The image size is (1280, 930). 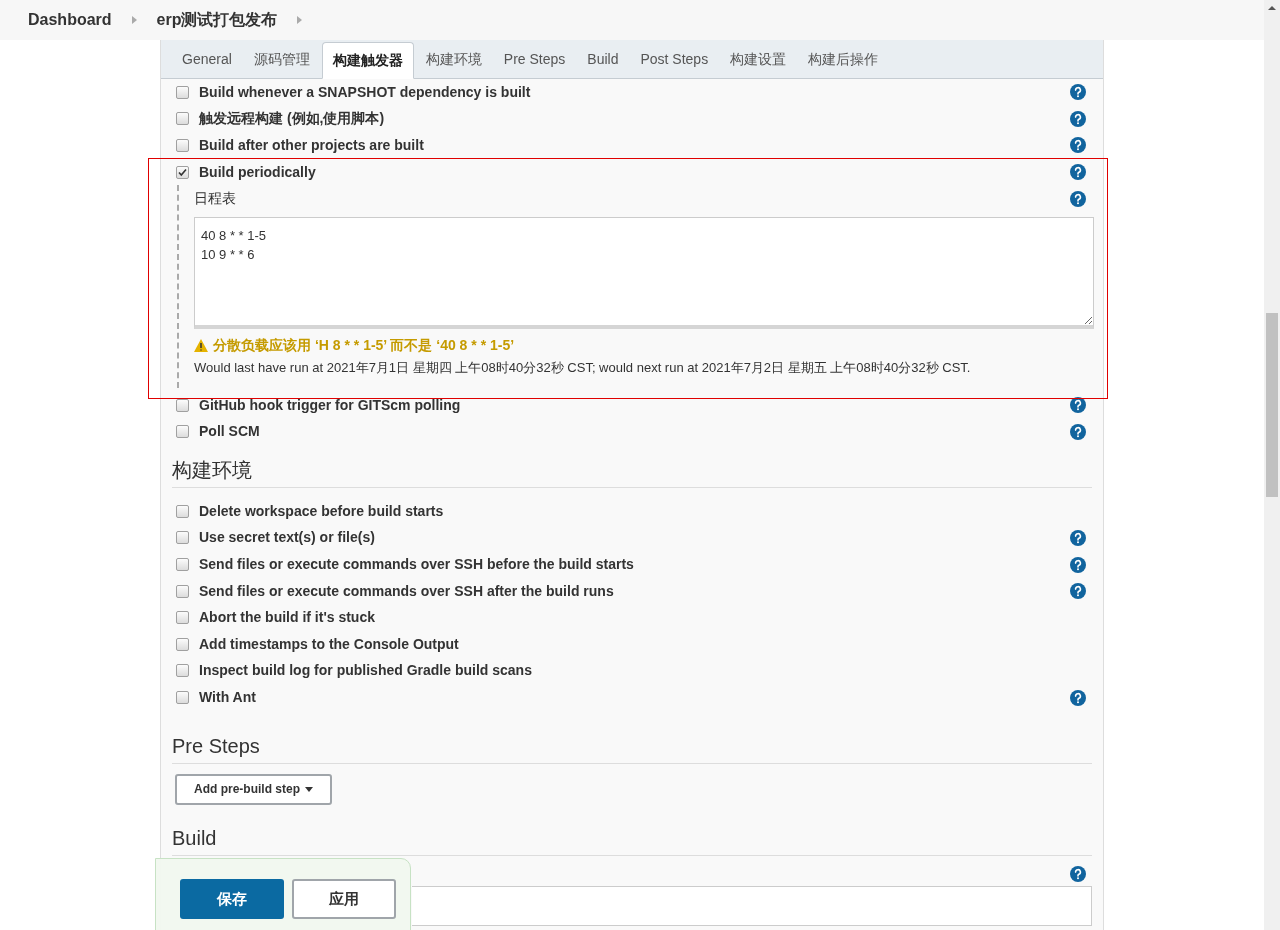 What do you see at coordinates (365, 671) in the screenshot?
I see `option-label: Inspect build log for published Gradle build scans` at bounding box center [365, 671].